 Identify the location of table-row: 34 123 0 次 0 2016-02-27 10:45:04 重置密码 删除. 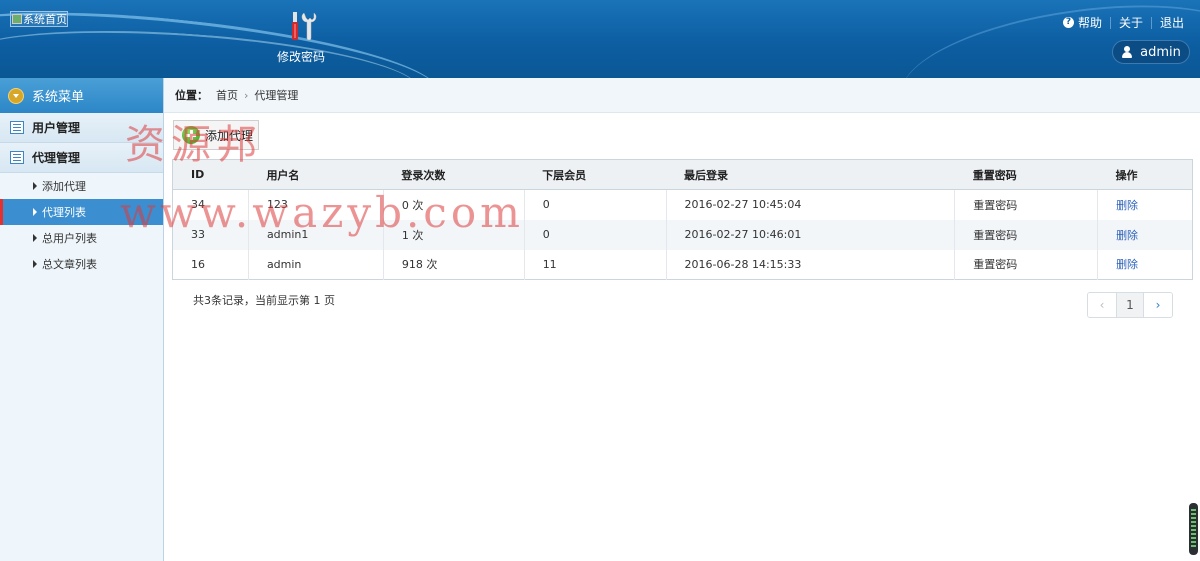
(683, 204).